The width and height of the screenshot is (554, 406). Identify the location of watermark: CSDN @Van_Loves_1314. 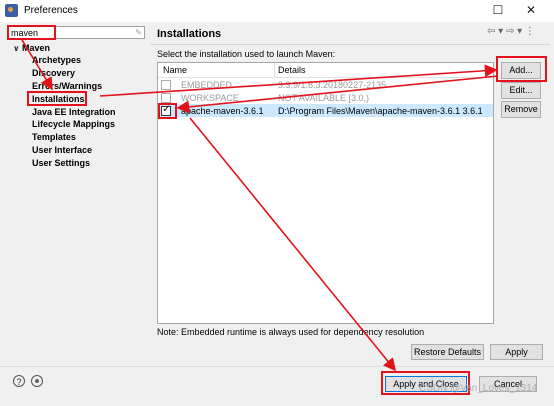
(478, 388).